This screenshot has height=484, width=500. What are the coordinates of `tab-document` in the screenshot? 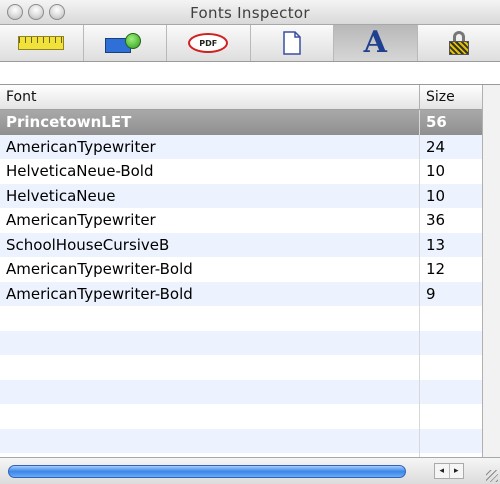 It's located at (292, 43).